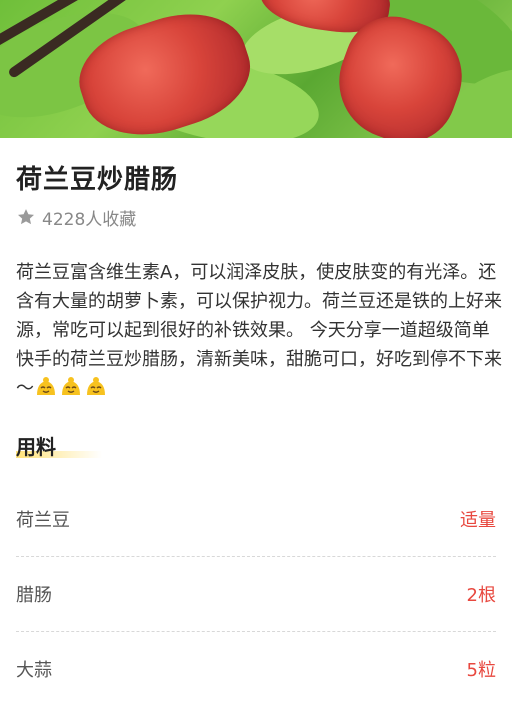  I want to click on ingredient-quantity: 5粒, so click(481, 670).